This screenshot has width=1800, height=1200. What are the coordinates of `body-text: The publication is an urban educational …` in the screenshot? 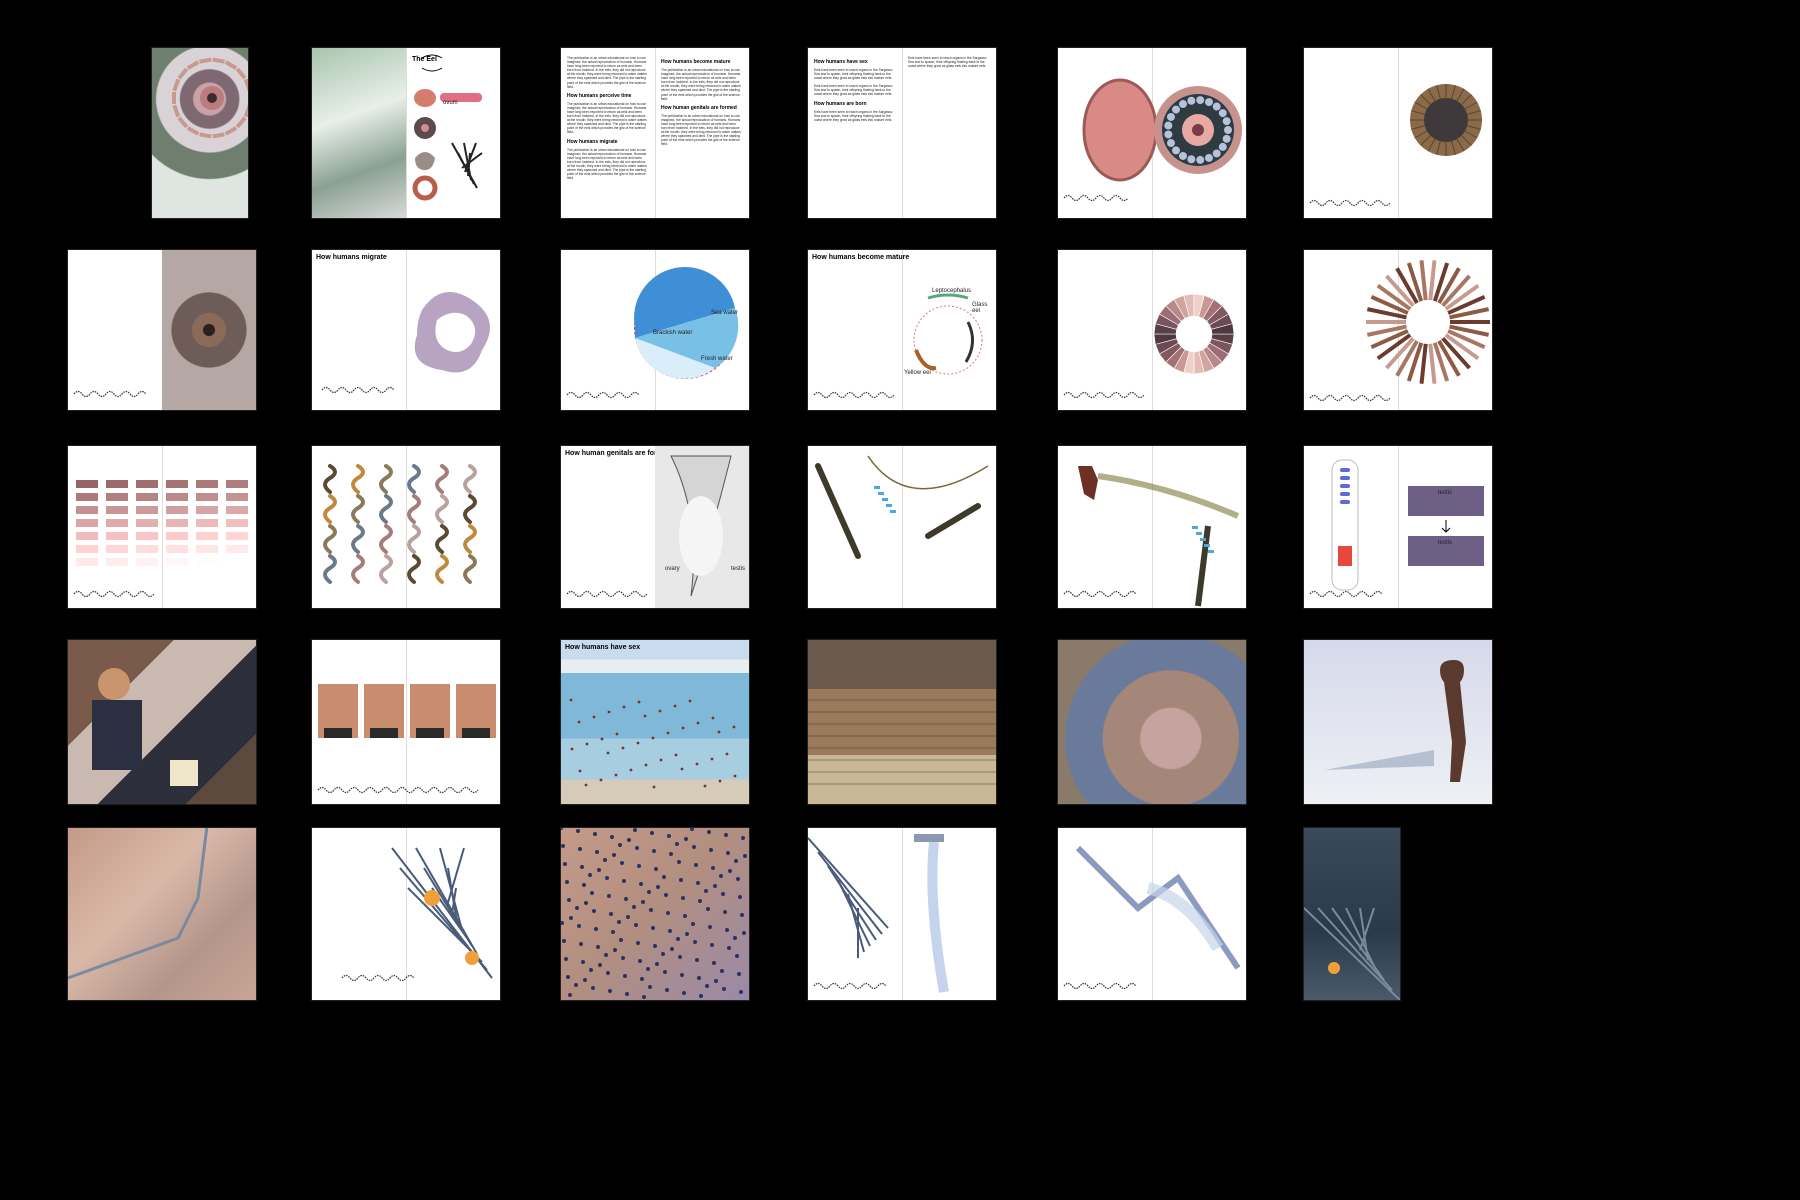 It's located at (701, 130).